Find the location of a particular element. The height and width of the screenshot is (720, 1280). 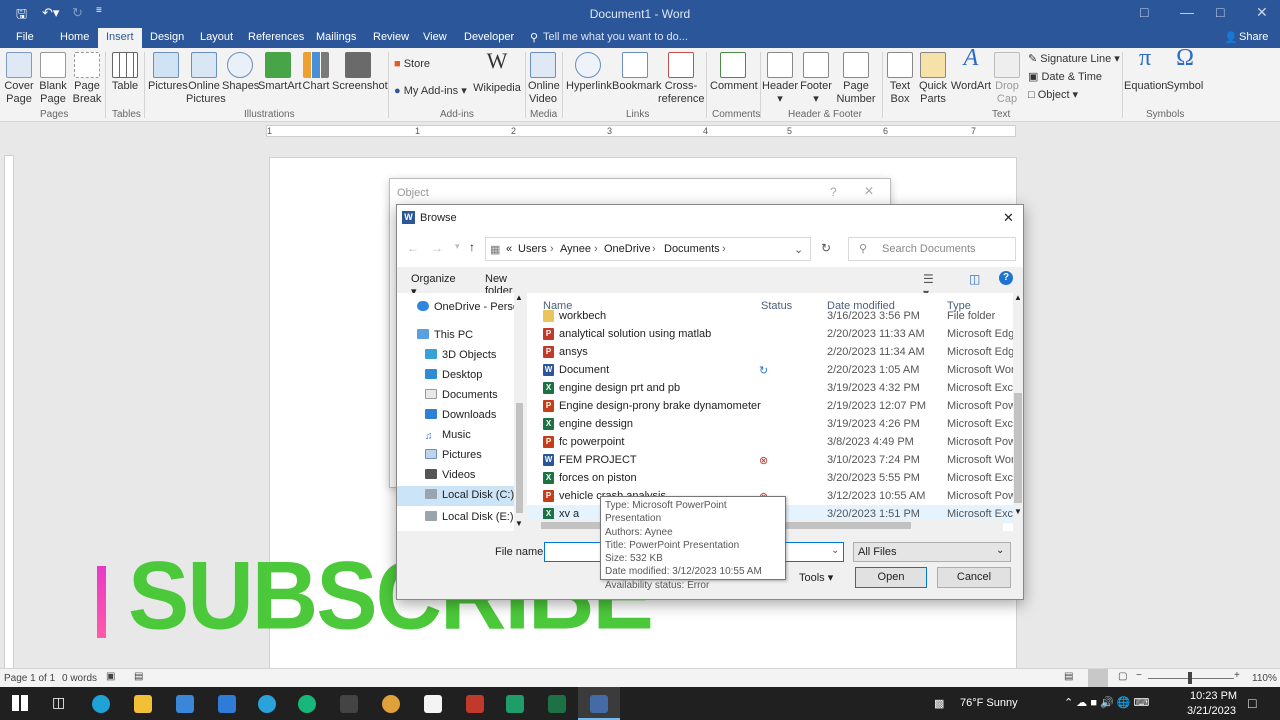

symbol-button: Ω Symbol is located at coordinates (1185, 69).